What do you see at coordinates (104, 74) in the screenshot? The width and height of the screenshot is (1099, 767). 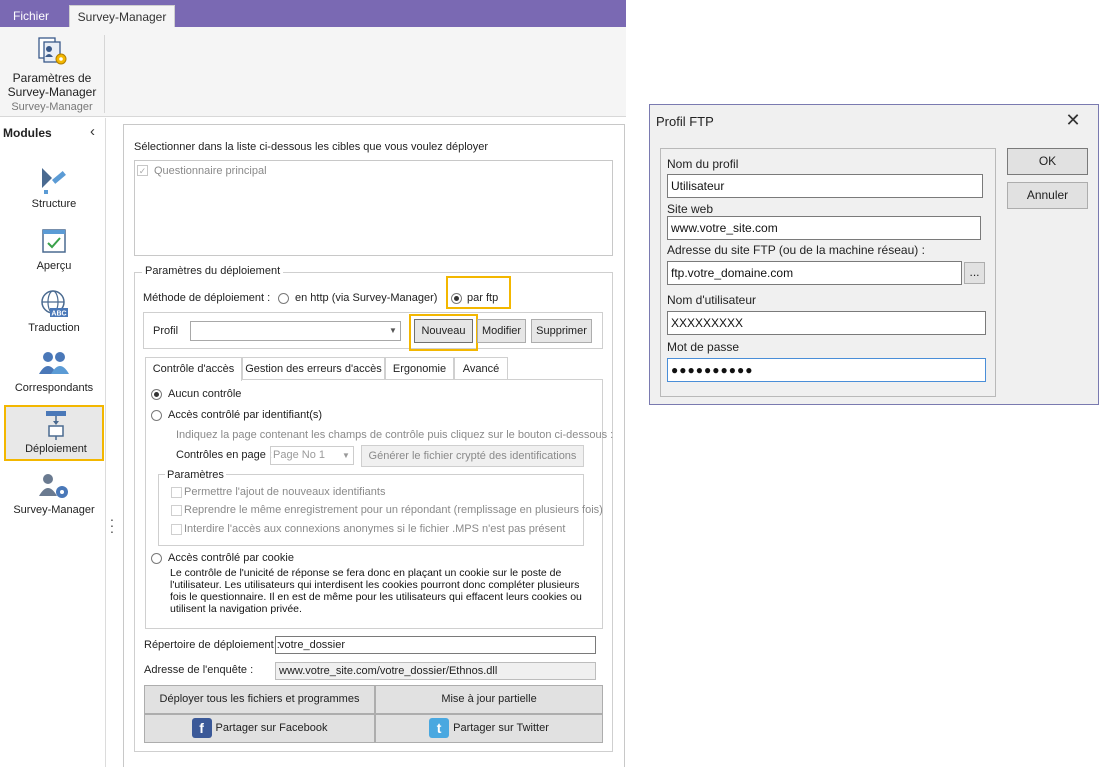 I see `ribbon-separator` at bounding box center [104, 74].